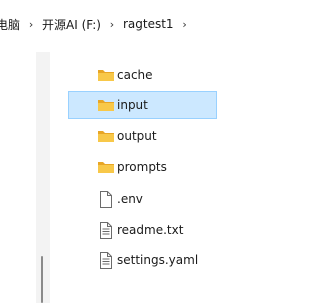 The width and height of the screenshot is (320, 303). I want to click on navigation-scrollbar, so click(42, 279).